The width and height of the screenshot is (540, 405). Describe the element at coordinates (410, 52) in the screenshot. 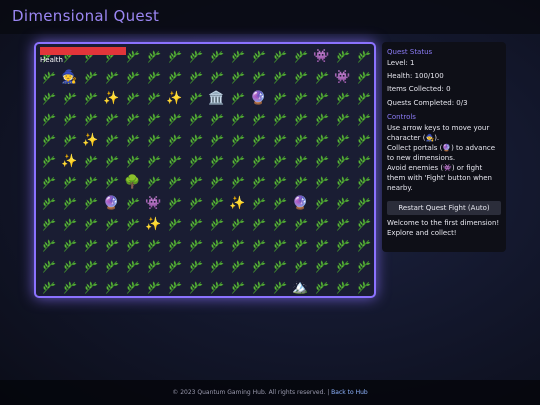

I see `quest-status-heading: Quest Status` at that location.